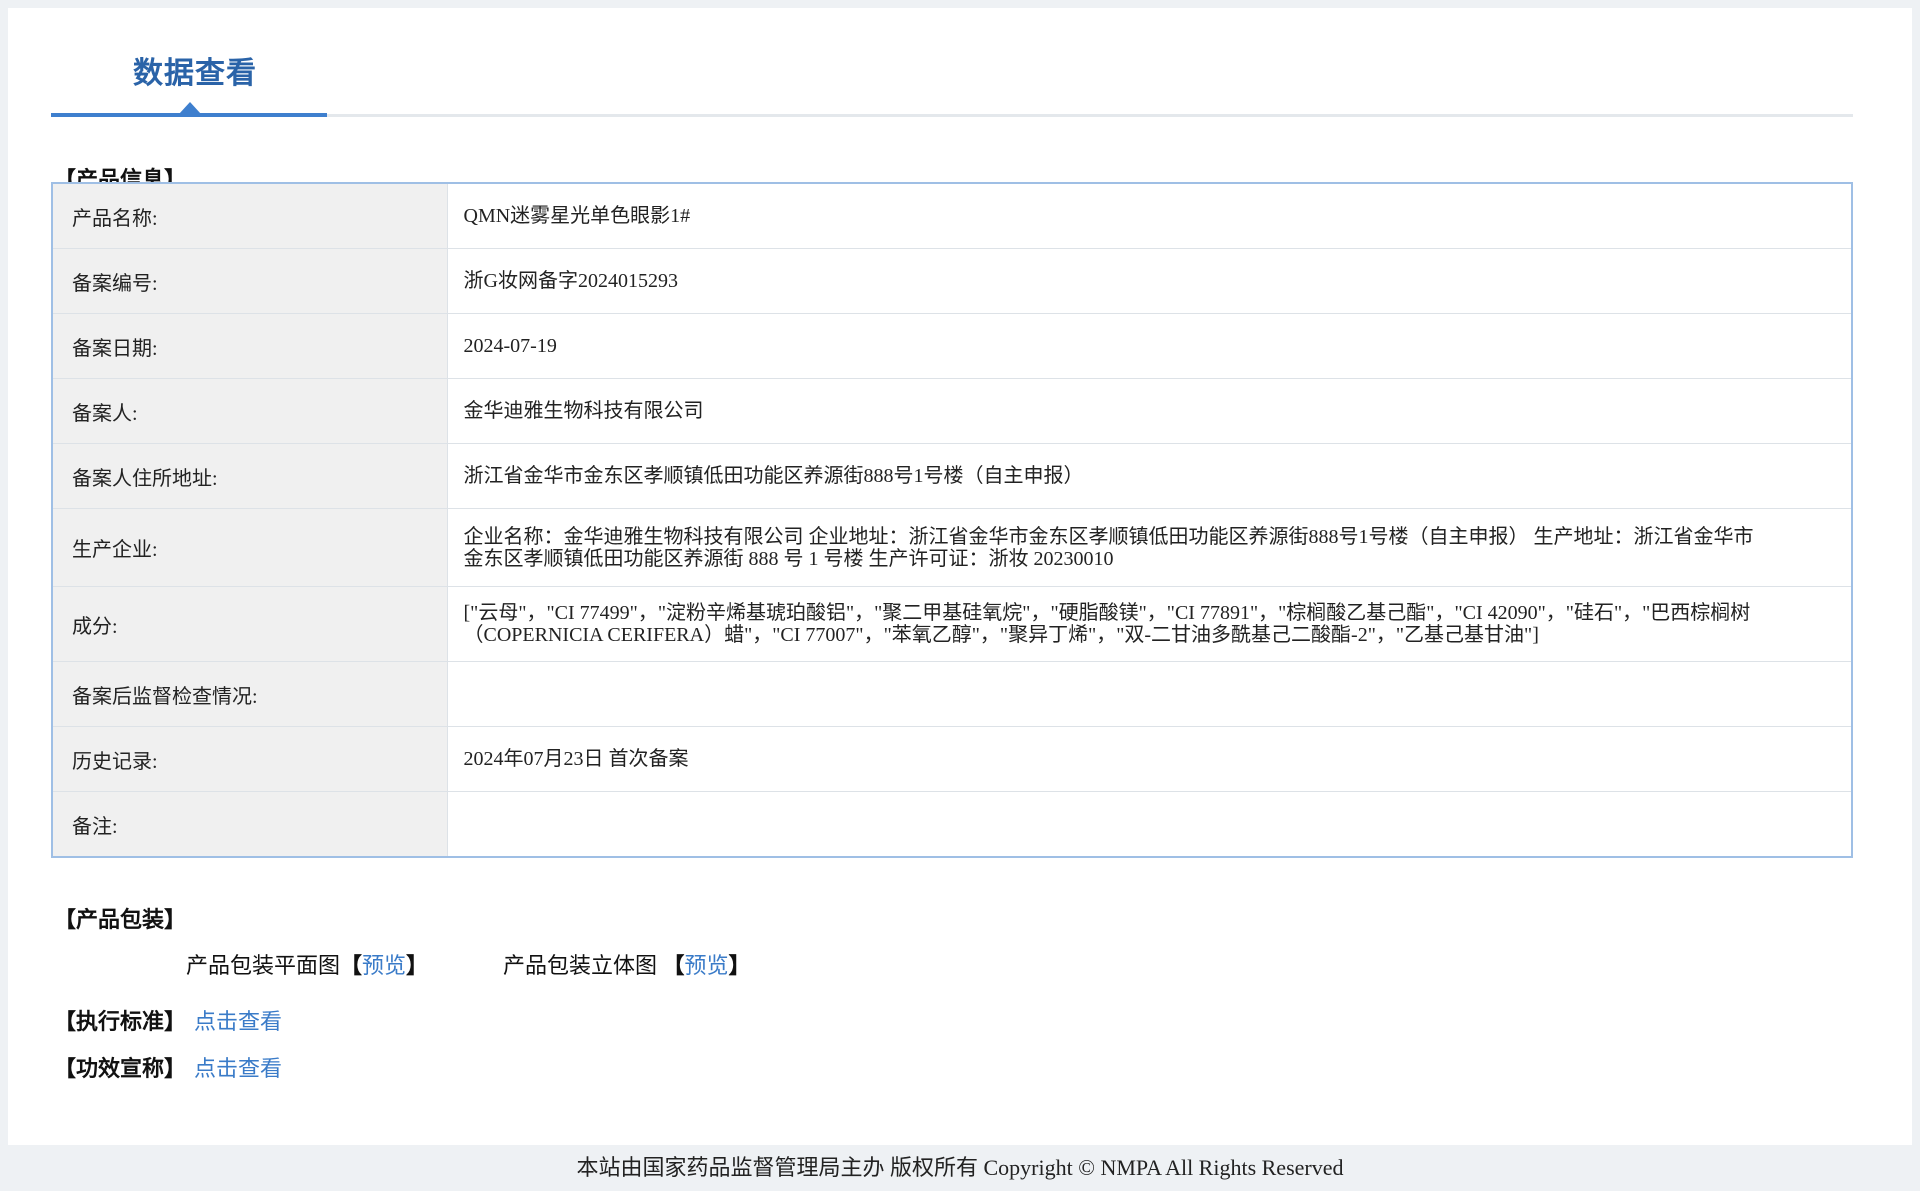 The width and height of the screenshot is (1920, 1191). I want to click on row-label-filer-address: 备案人住所地址:, so click(250, 476).